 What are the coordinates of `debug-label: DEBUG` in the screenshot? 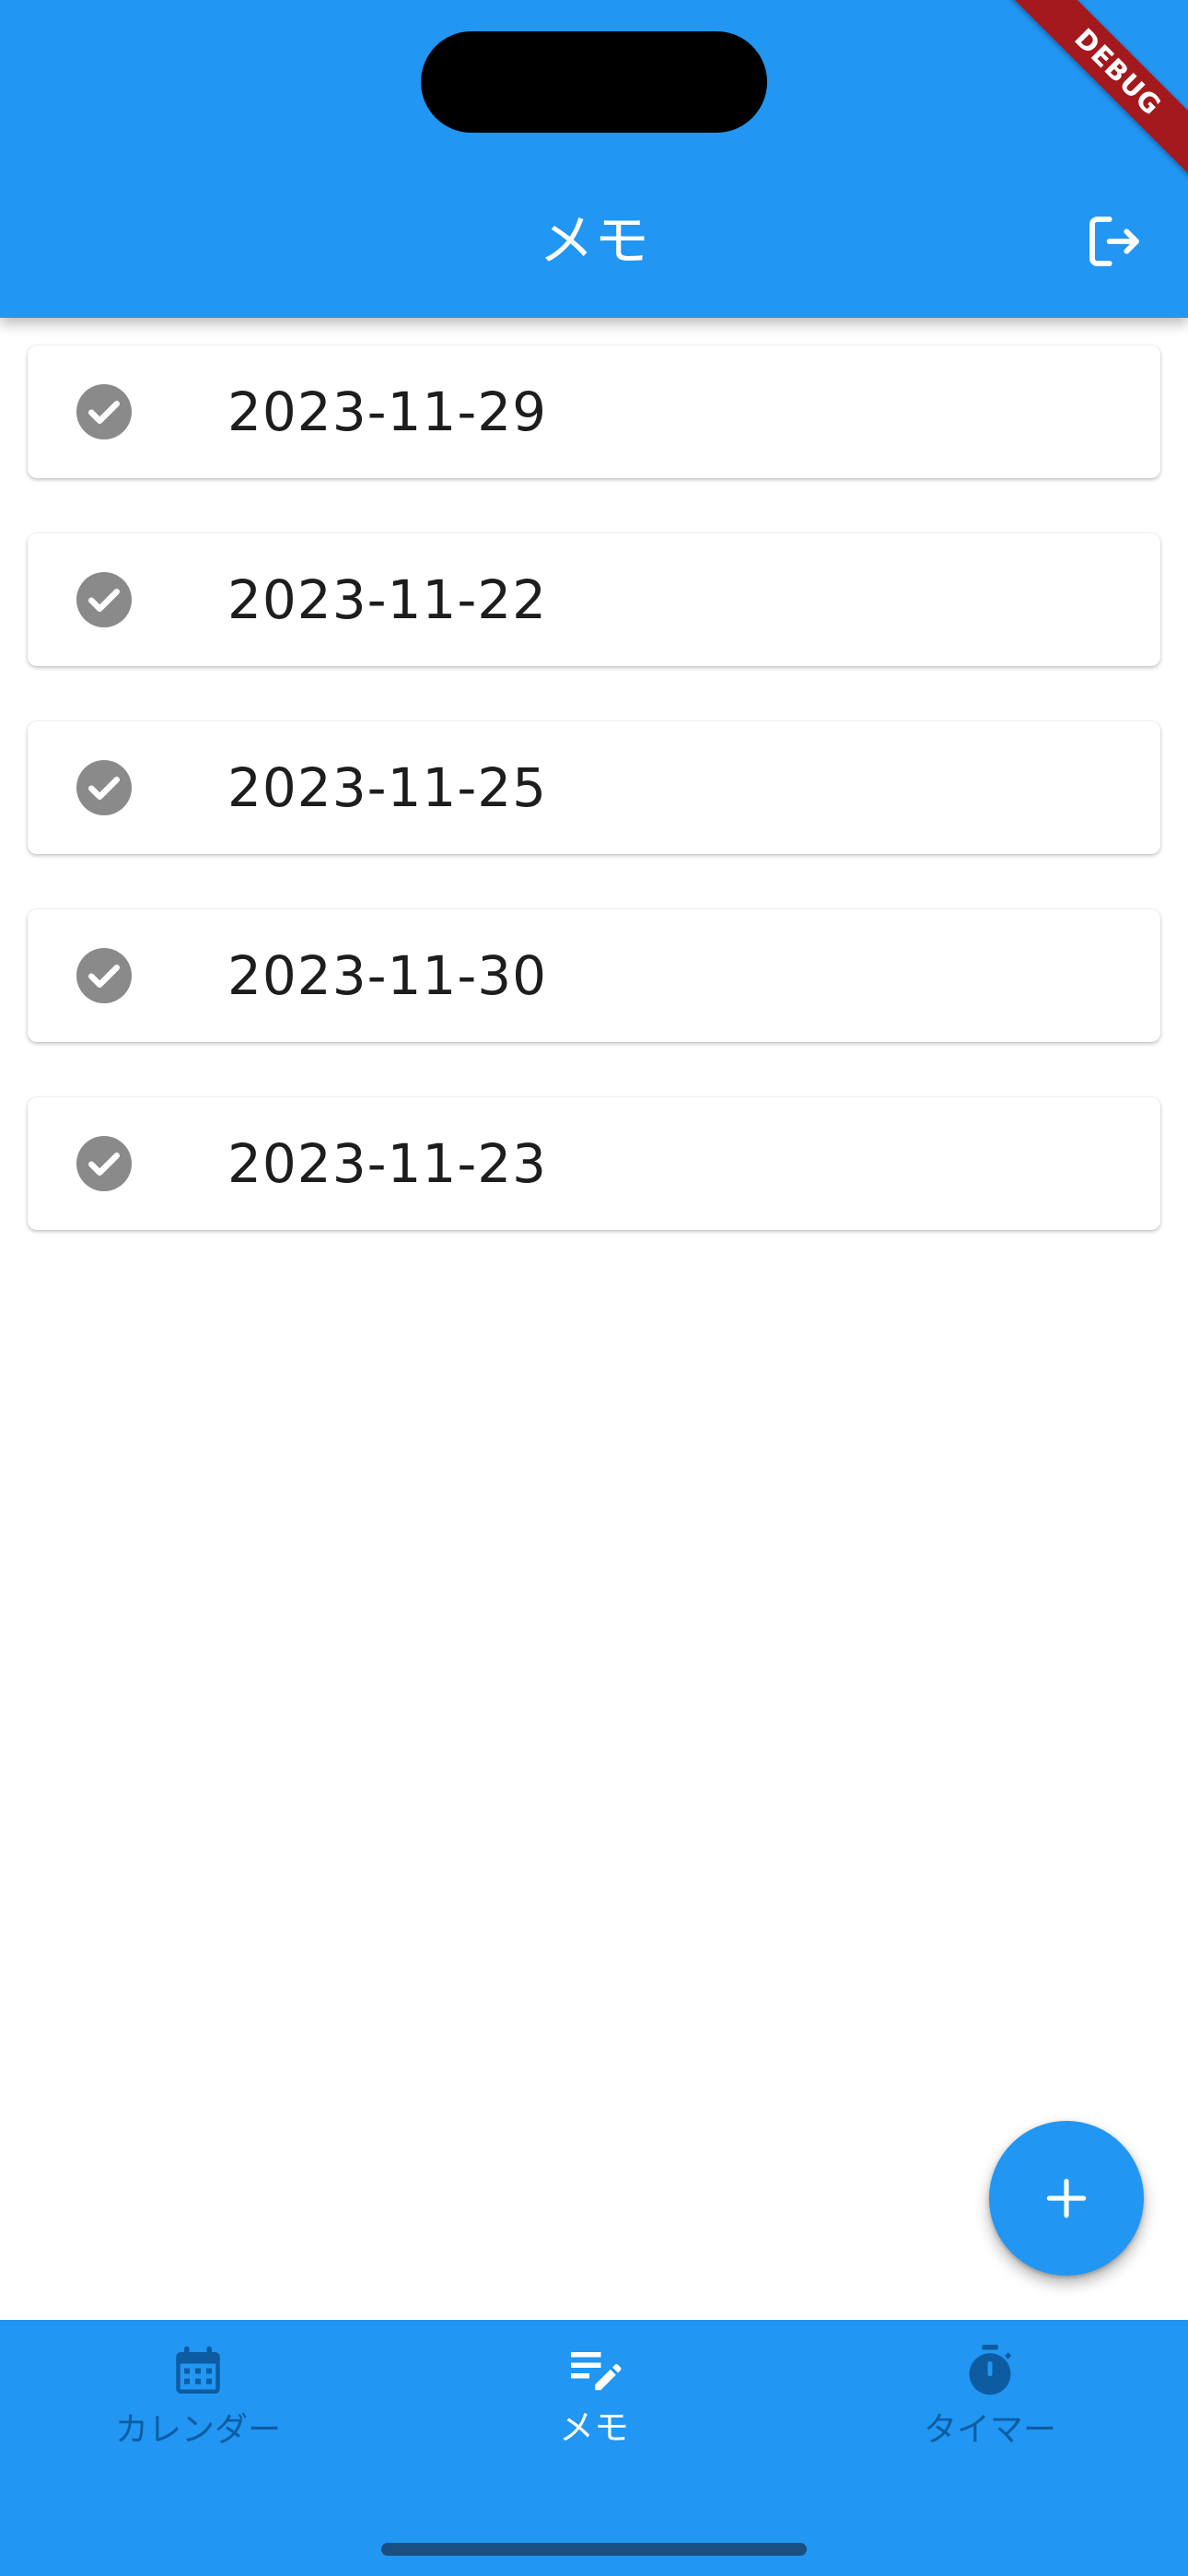 It's located at (1096, 92).